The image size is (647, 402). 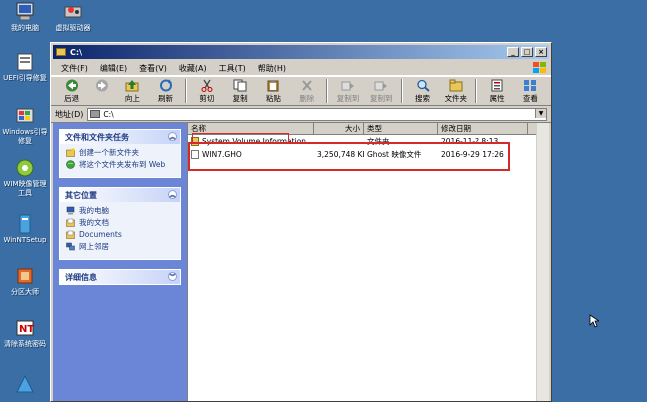 I want to click on paste-button: 粘贴, so click(x=273, y=91).